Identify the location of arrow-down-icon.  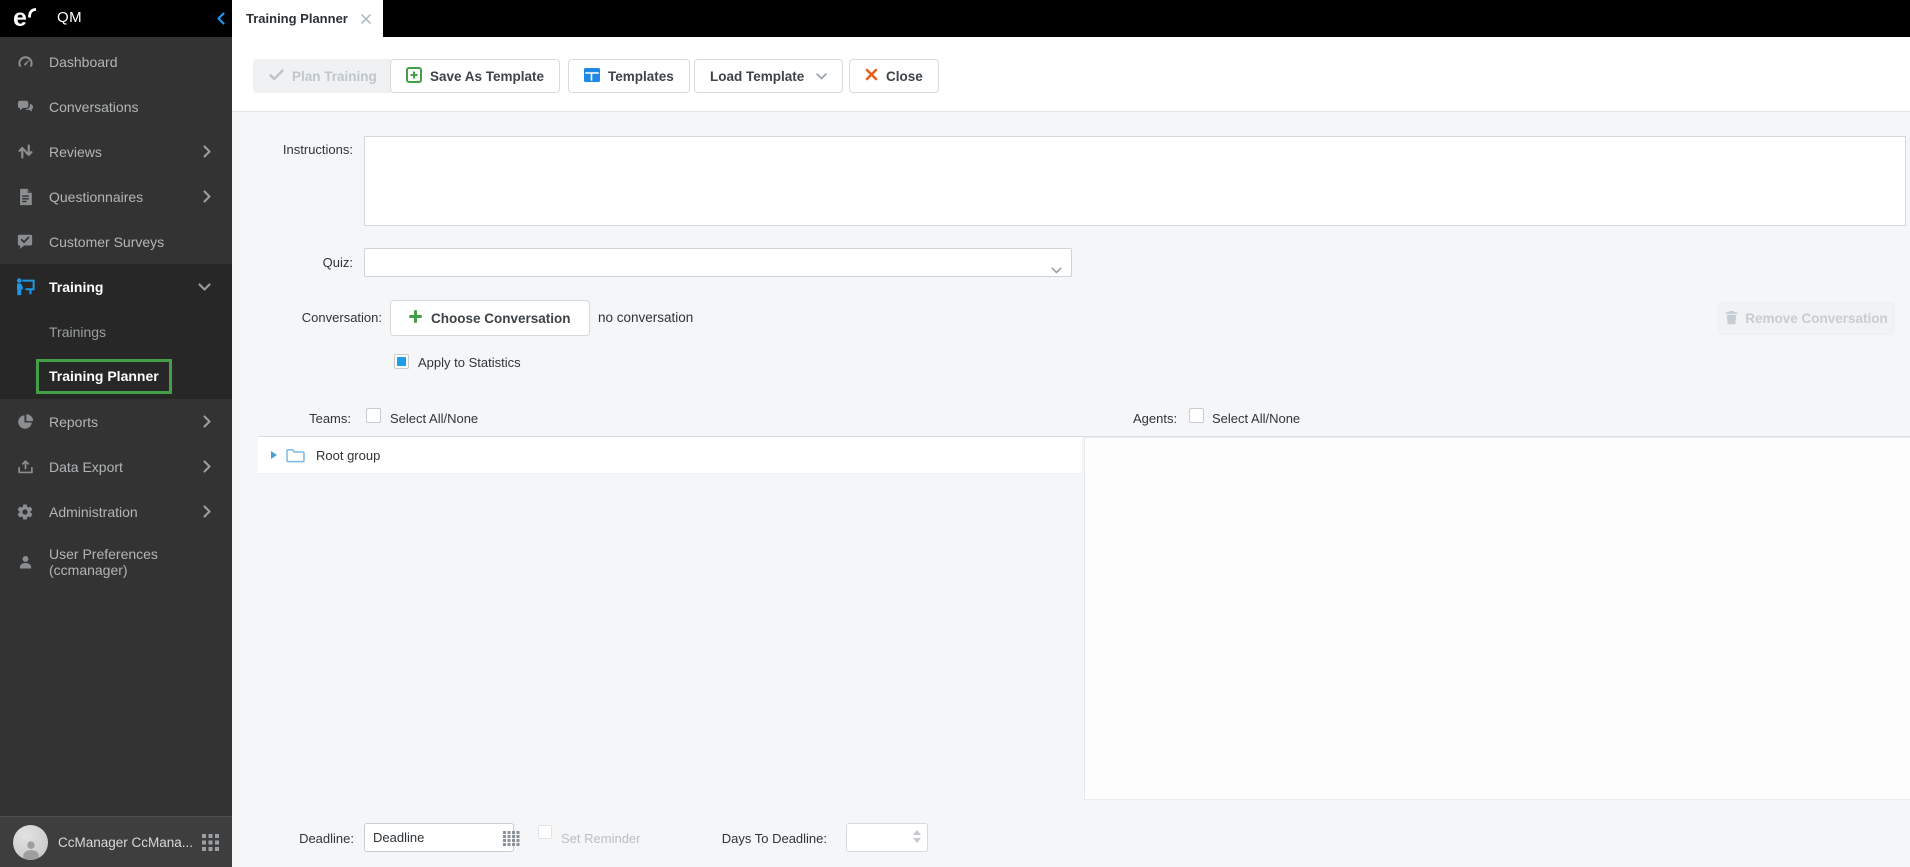
(917, 840).